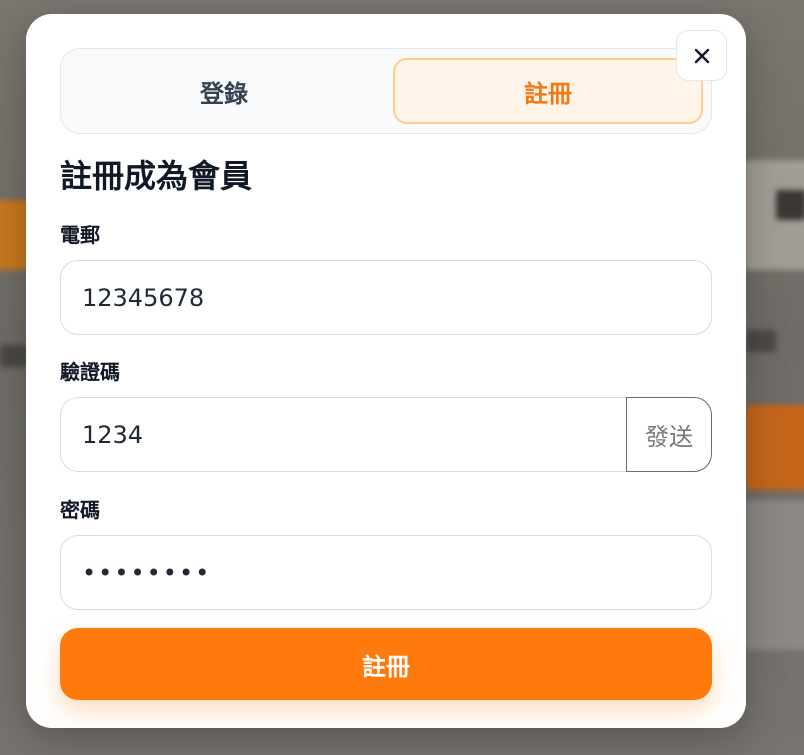 The height and width of the screenshot is (755, 804). I want to click on tab-register: 註冊, so click(548, 91).